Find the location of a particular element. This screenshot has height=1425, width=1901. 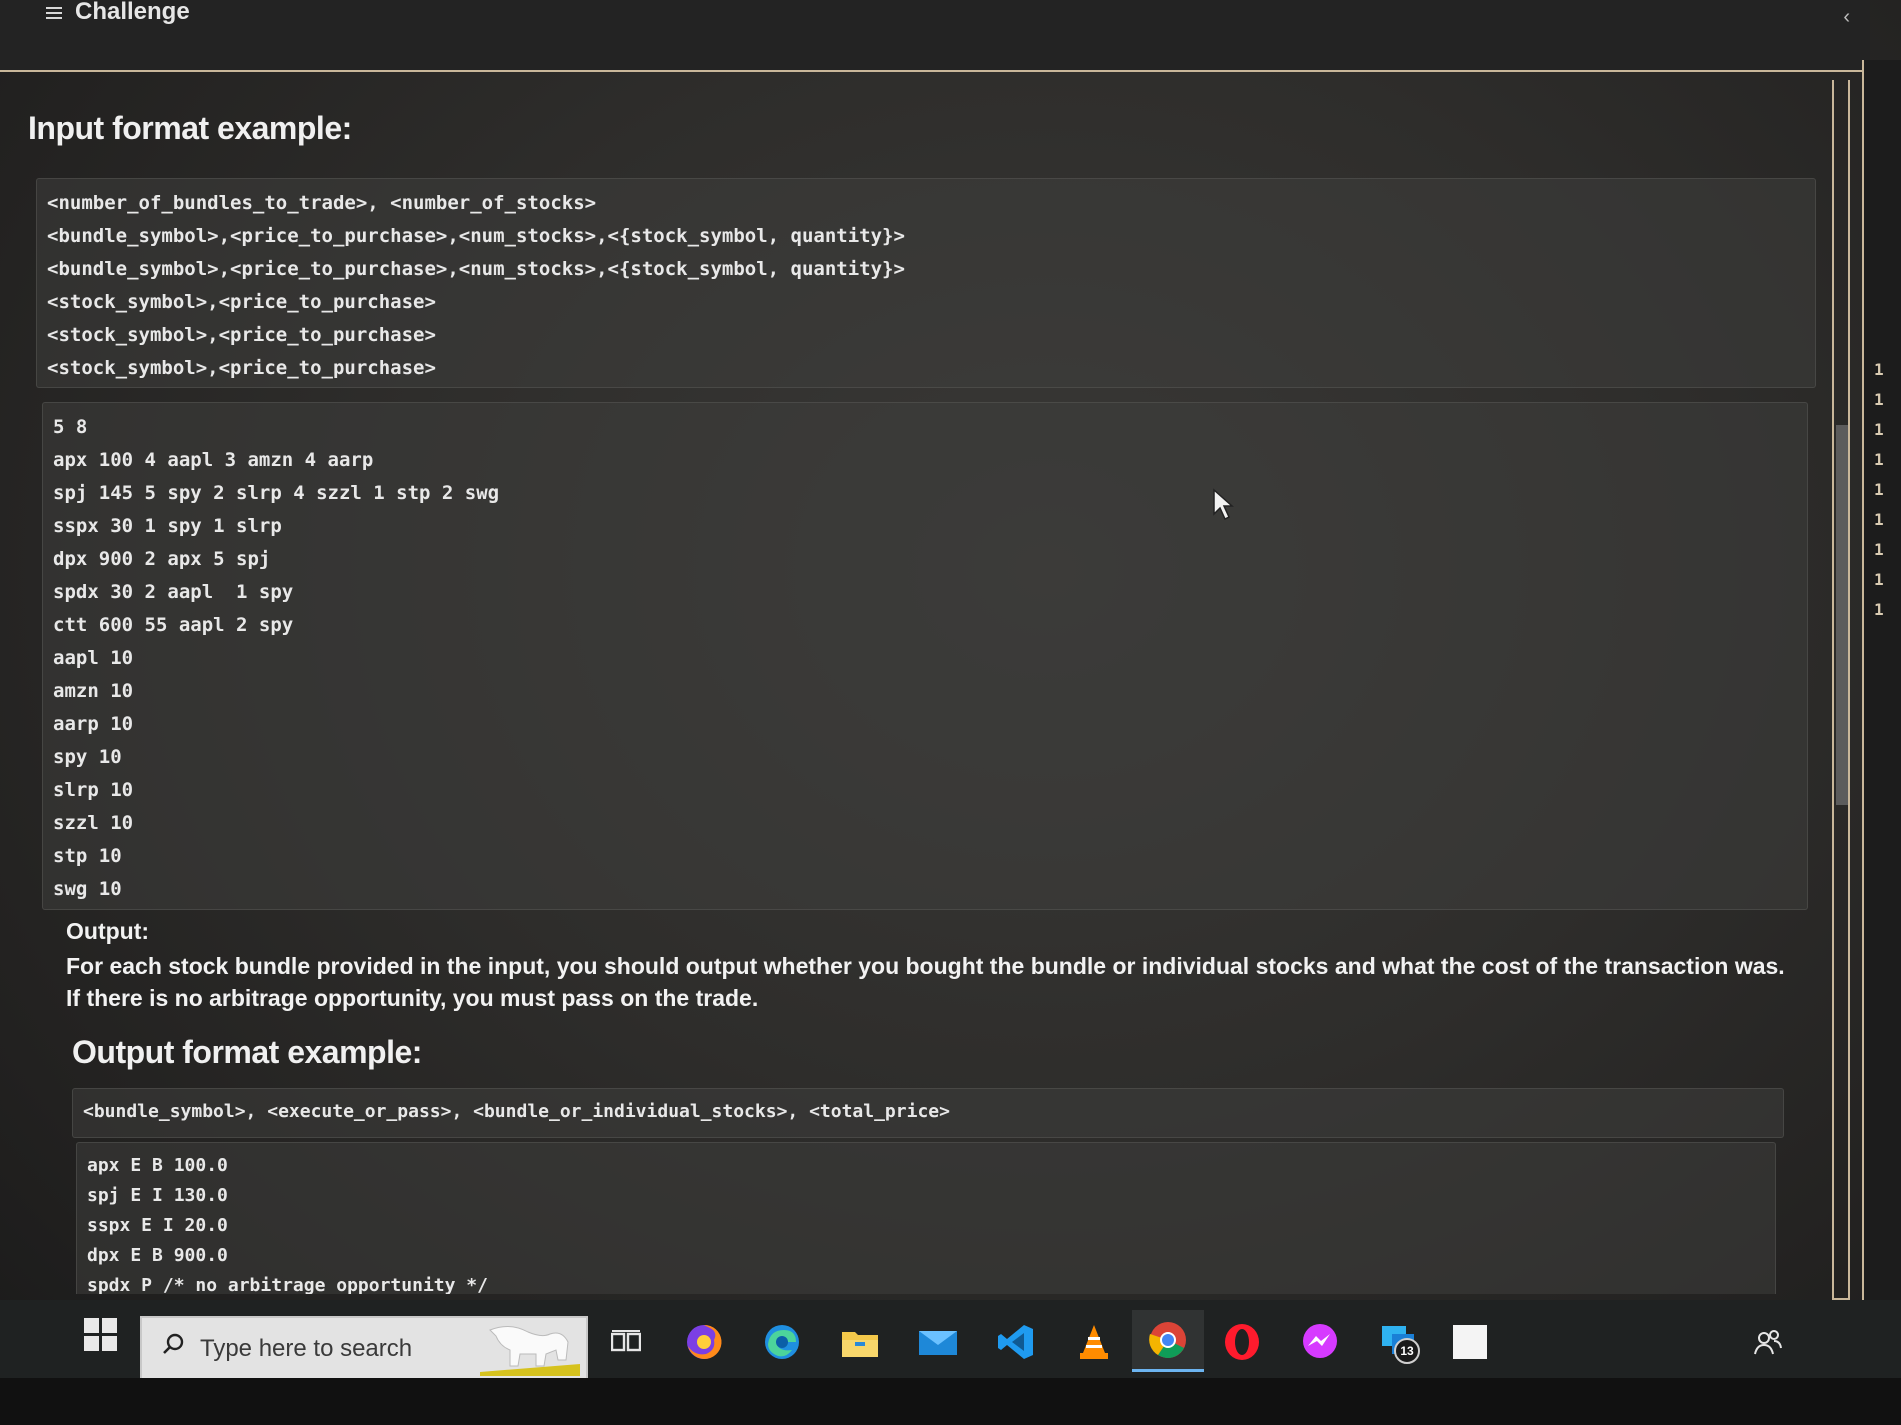

search-highlight-art-icon is located at coordinates (530, 1351).